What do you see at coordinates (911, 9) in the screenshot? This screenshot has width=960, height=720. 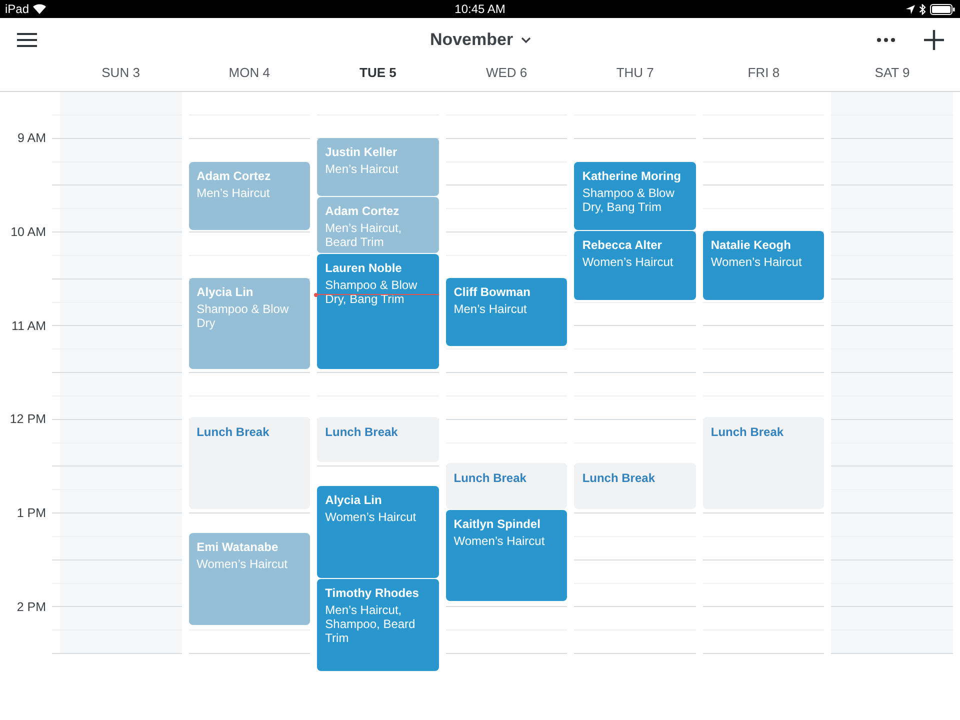 I see `location-arrow-icon` at bounding box center [911, 9].